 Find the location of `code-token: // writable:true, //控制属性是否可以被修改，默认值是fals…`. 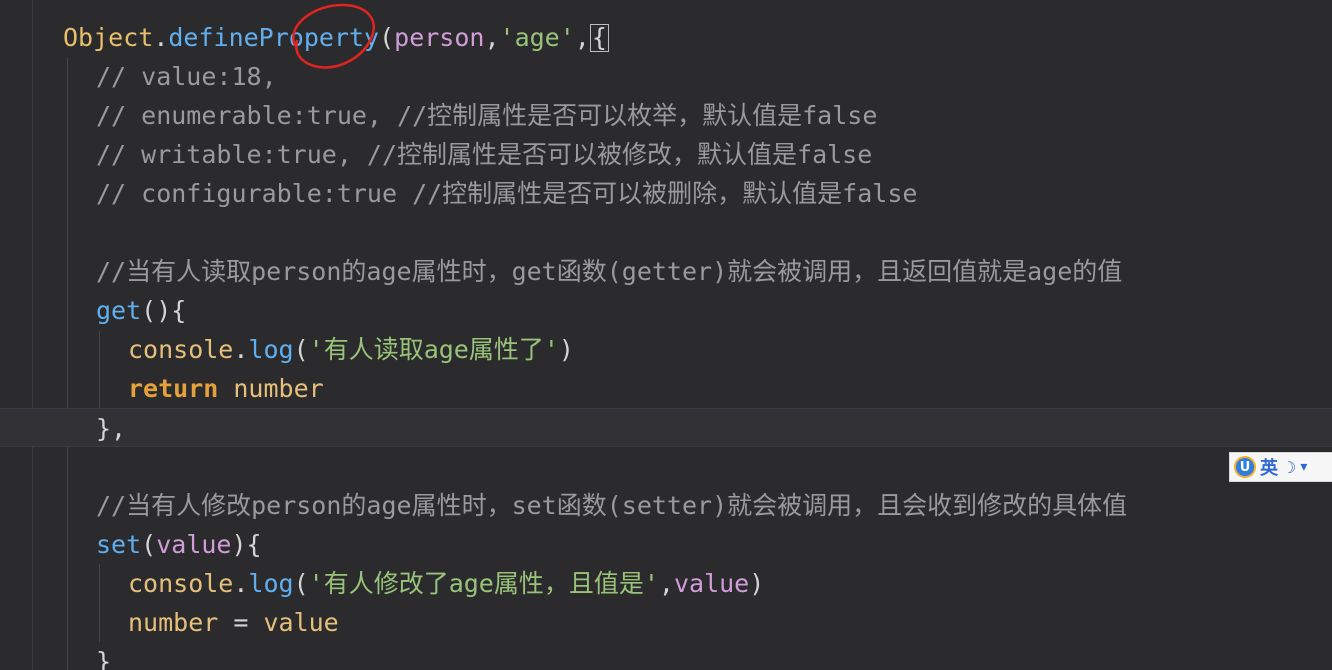

code-token: // writable:true, //控制属性是否可以被修改，默认值是fals… is located at coordinates (484, 154).